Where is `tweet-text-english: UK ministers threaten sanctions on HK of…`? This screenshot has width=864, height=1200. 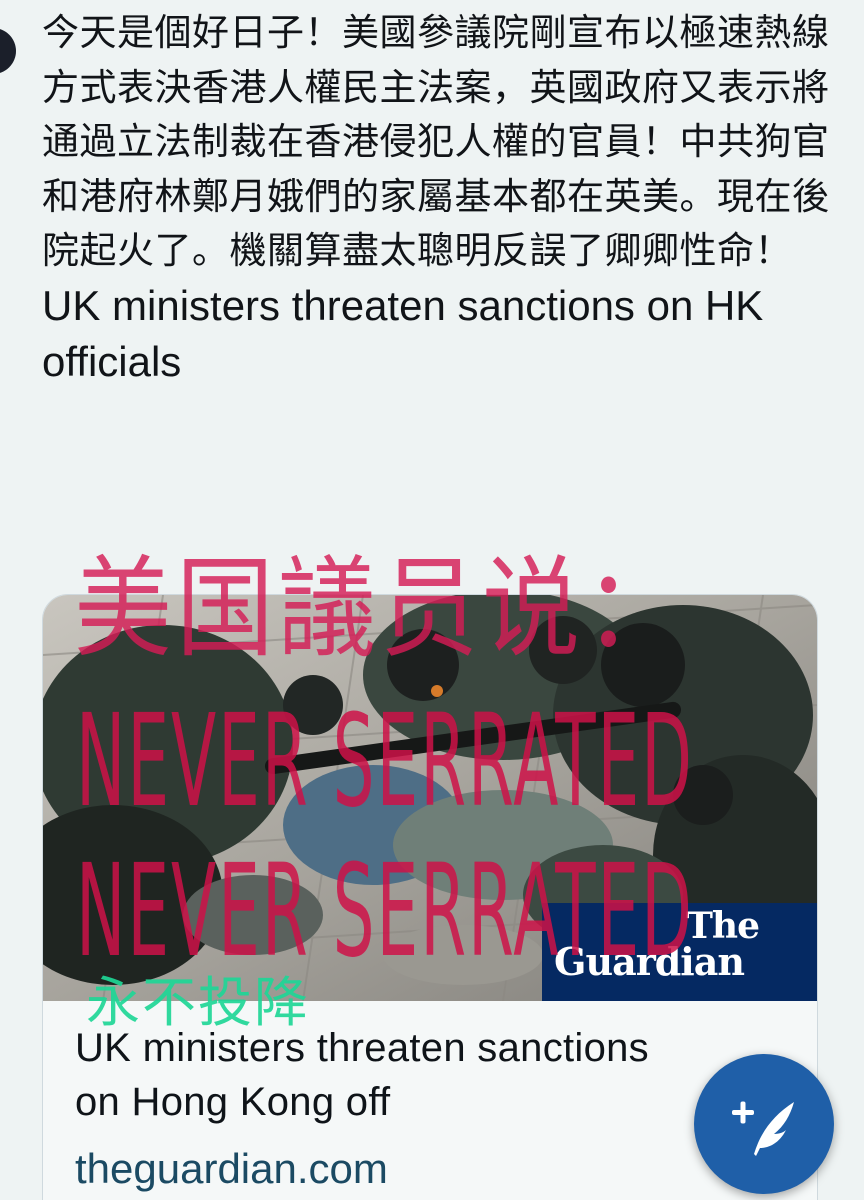
tweet-text-english: UK ministers threaten sanctions on HK of… is located at coordinates (402, 334).